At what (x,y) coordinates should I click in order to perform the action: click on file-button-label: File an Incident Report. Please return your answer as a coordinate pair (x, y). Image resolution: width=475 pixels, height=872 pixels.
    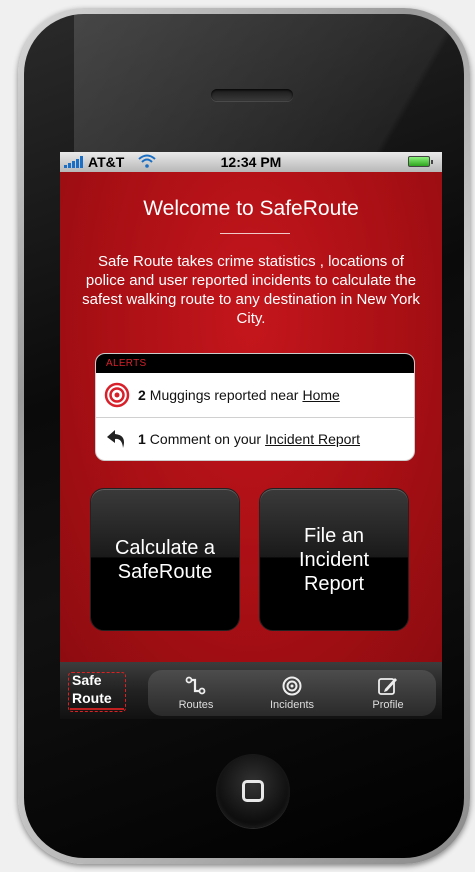
    Looking at the image, I should click on (334, 559).